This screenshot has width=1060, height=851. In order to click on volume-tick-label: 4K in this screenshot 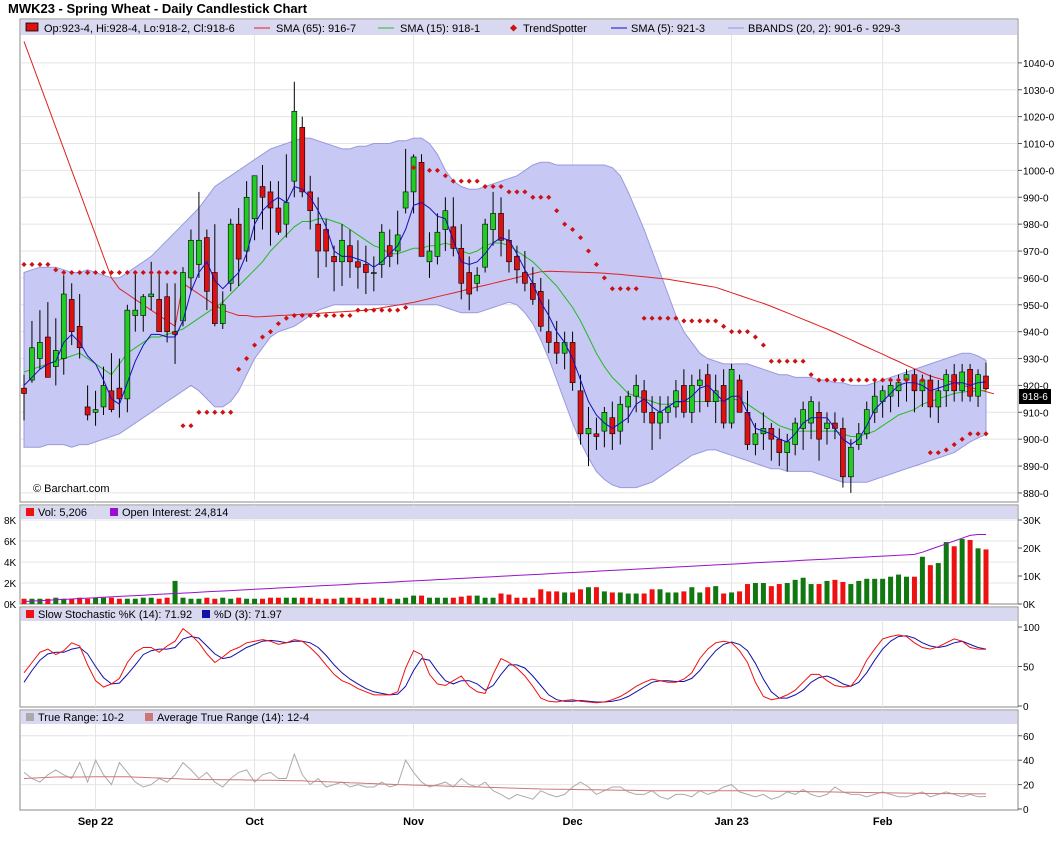, I will do `click(10, 563)`.